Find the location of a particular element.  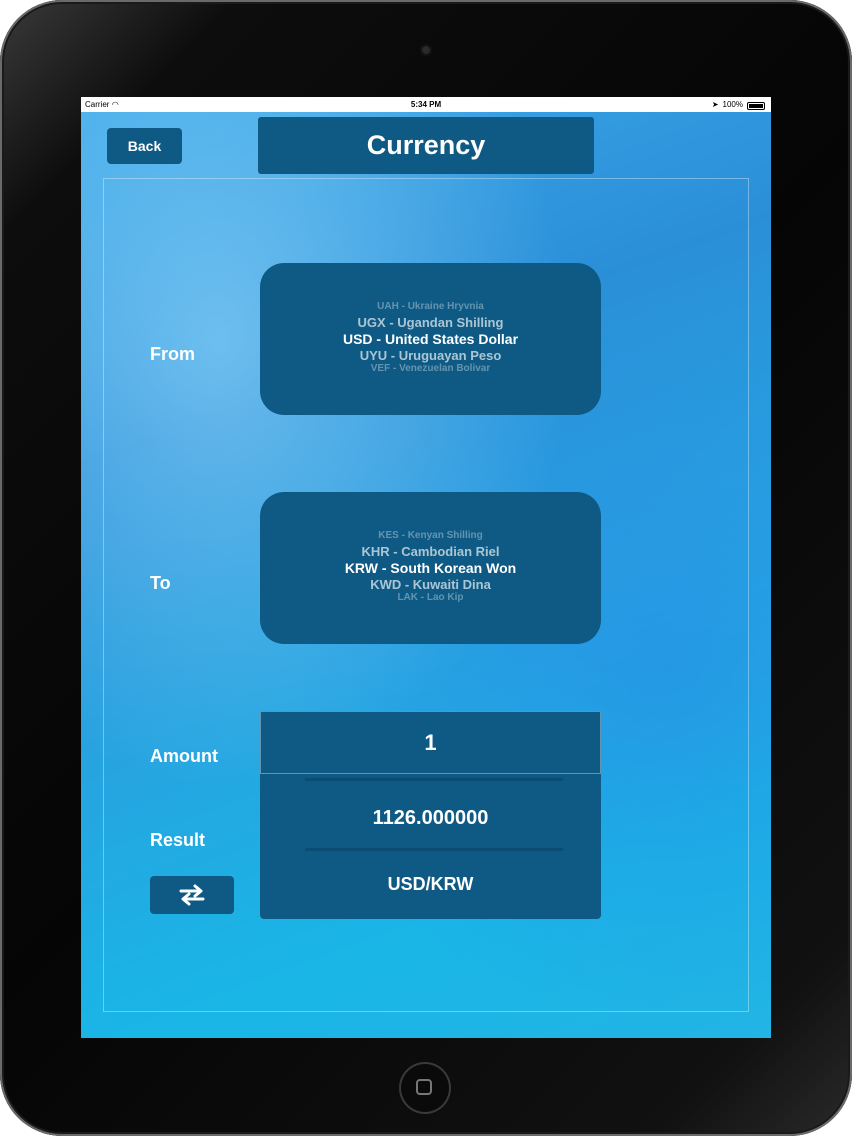

battery-percent: 100% is located at coordinates (732, 104).